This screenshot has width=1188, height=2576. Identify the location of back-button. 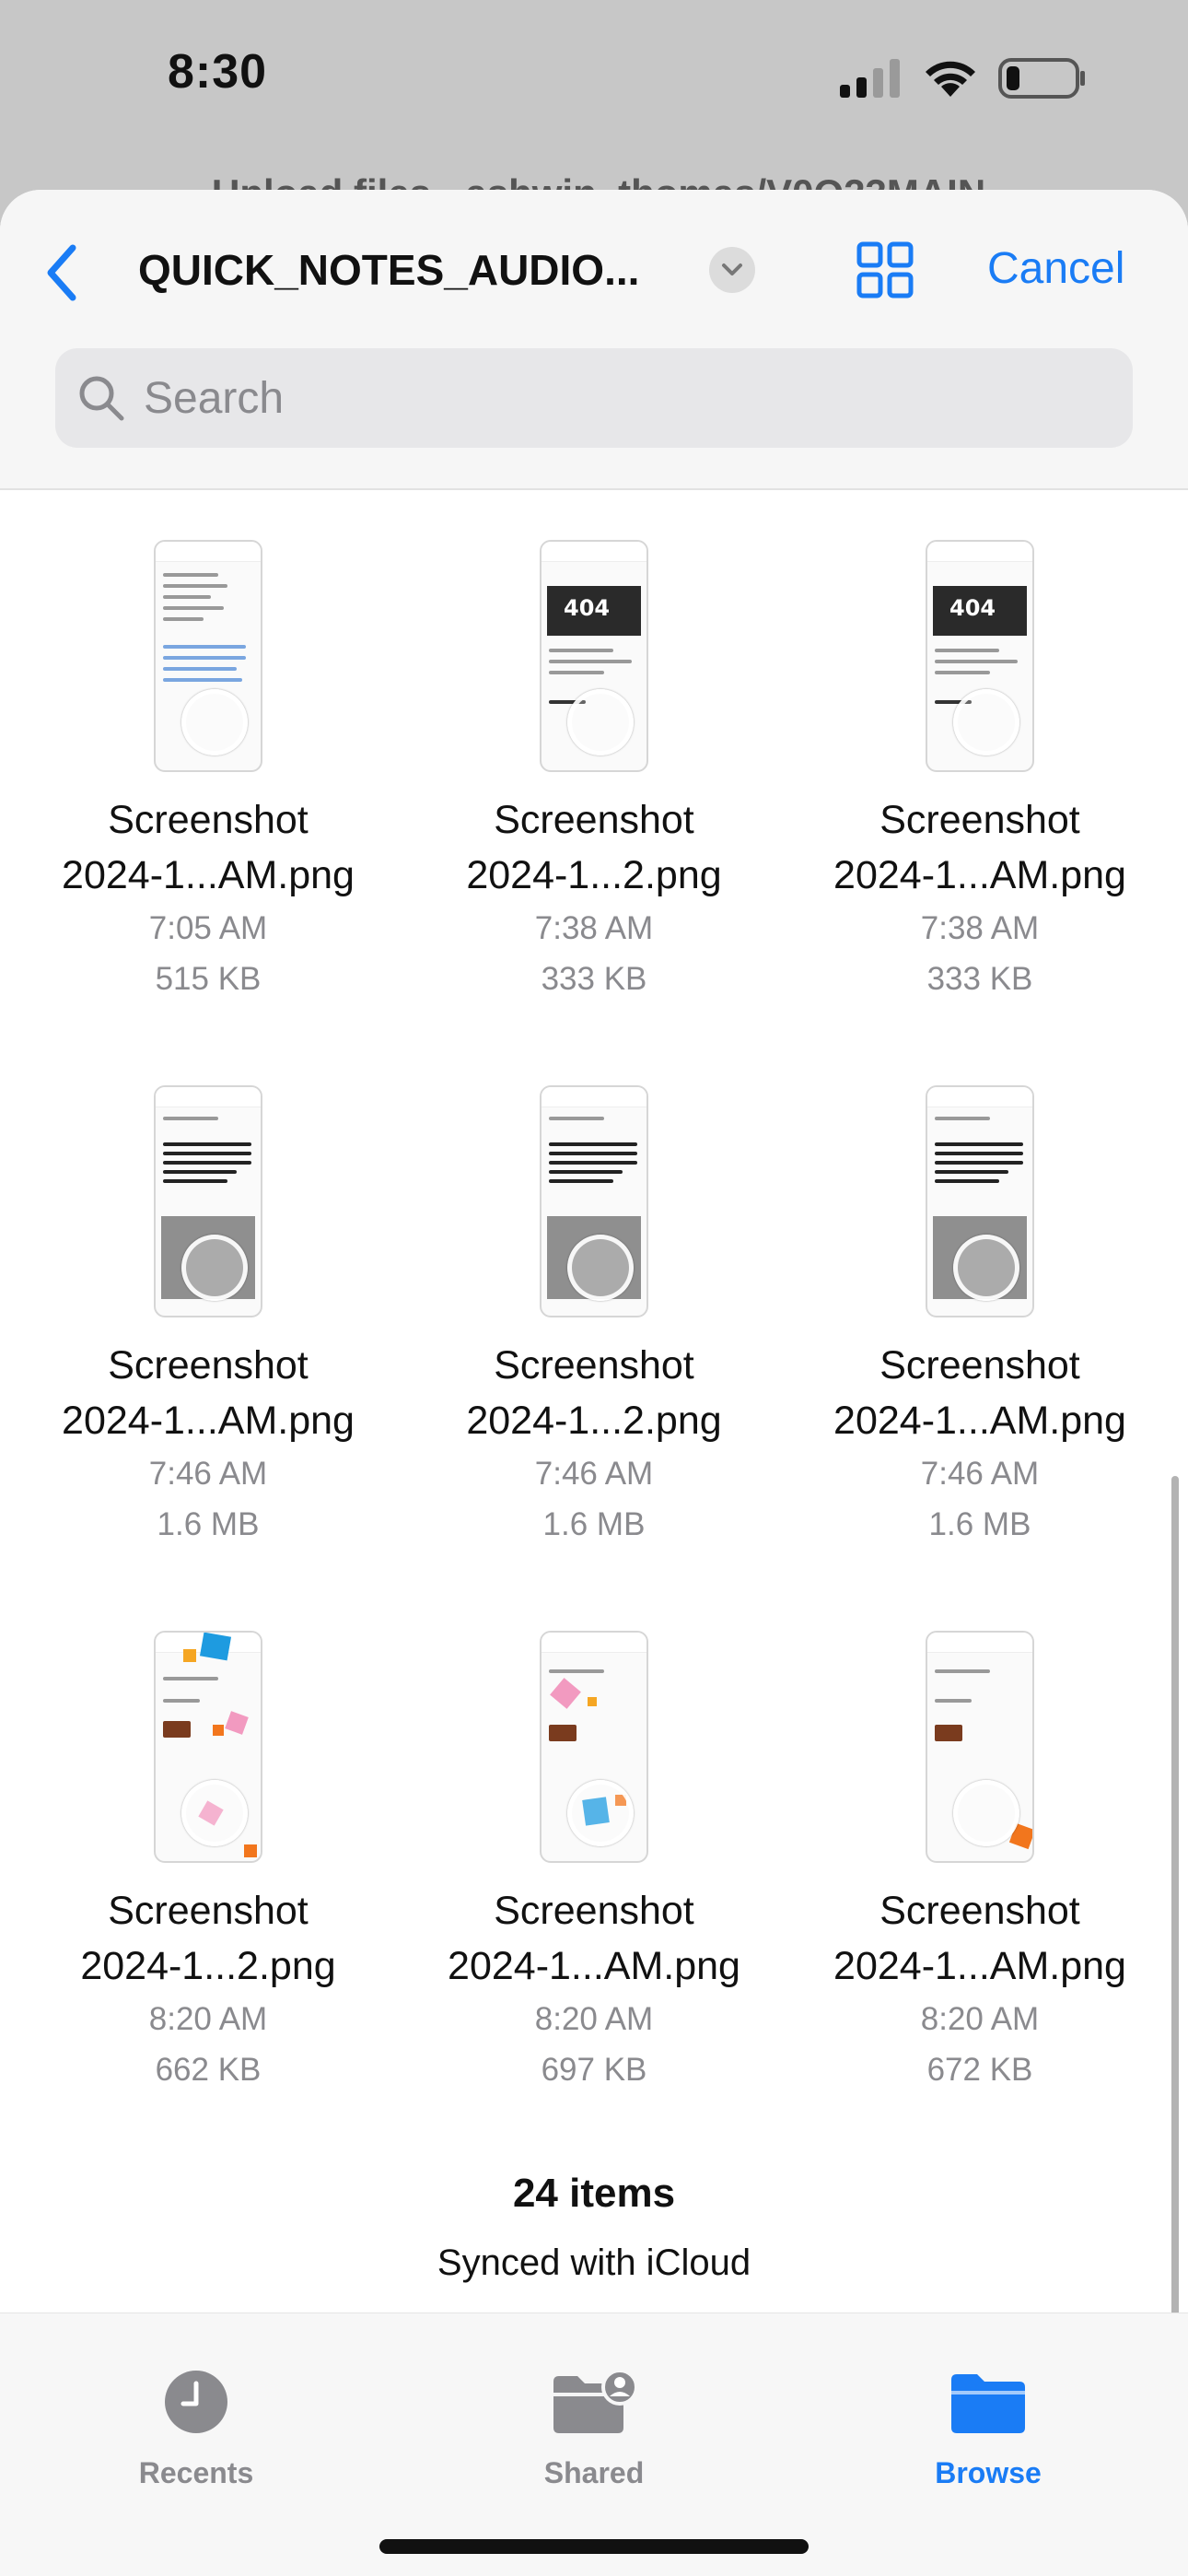
(61, 273).